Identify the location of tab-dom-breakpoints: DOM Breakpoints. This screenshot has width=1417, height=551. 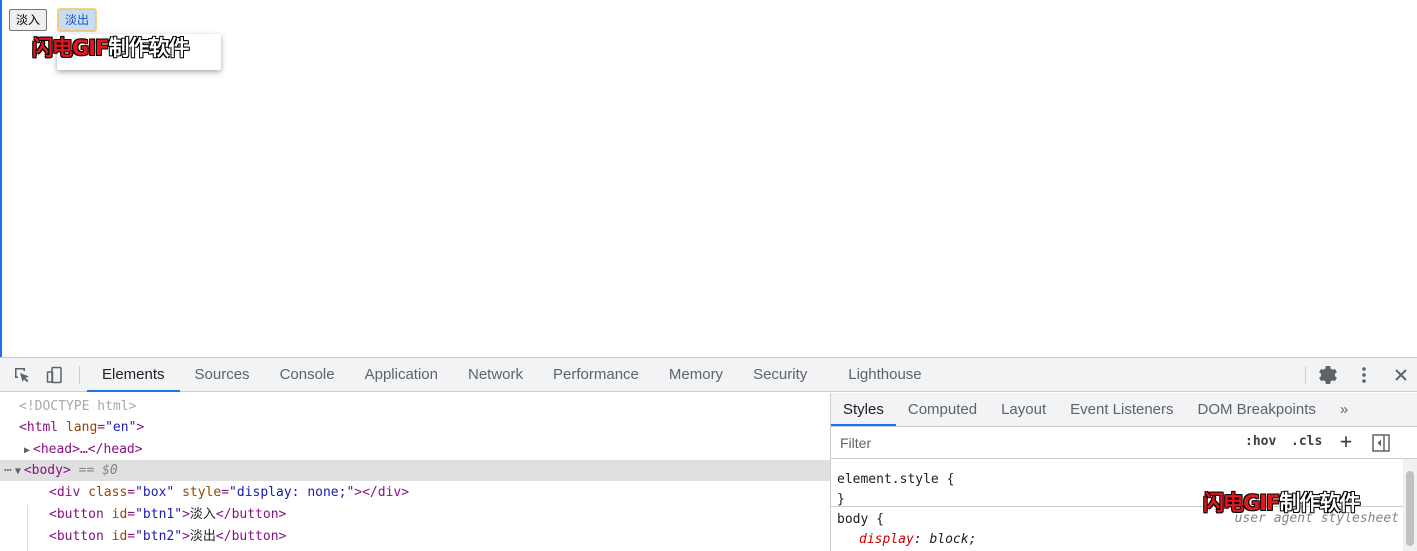
(1257, 409).